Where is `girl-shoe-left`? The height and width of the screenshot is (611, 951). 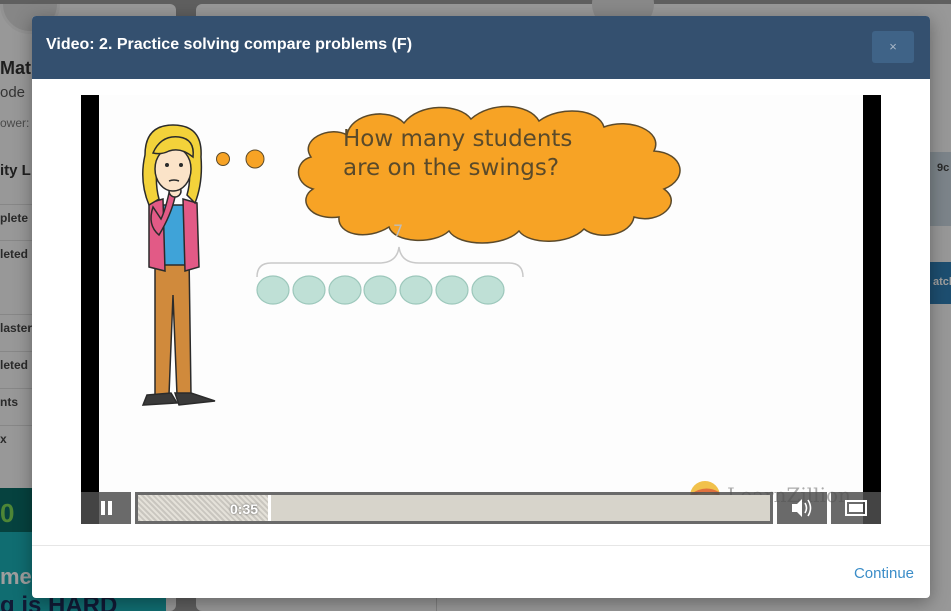 girl-shoe-left is located at coordinates (160, 399).